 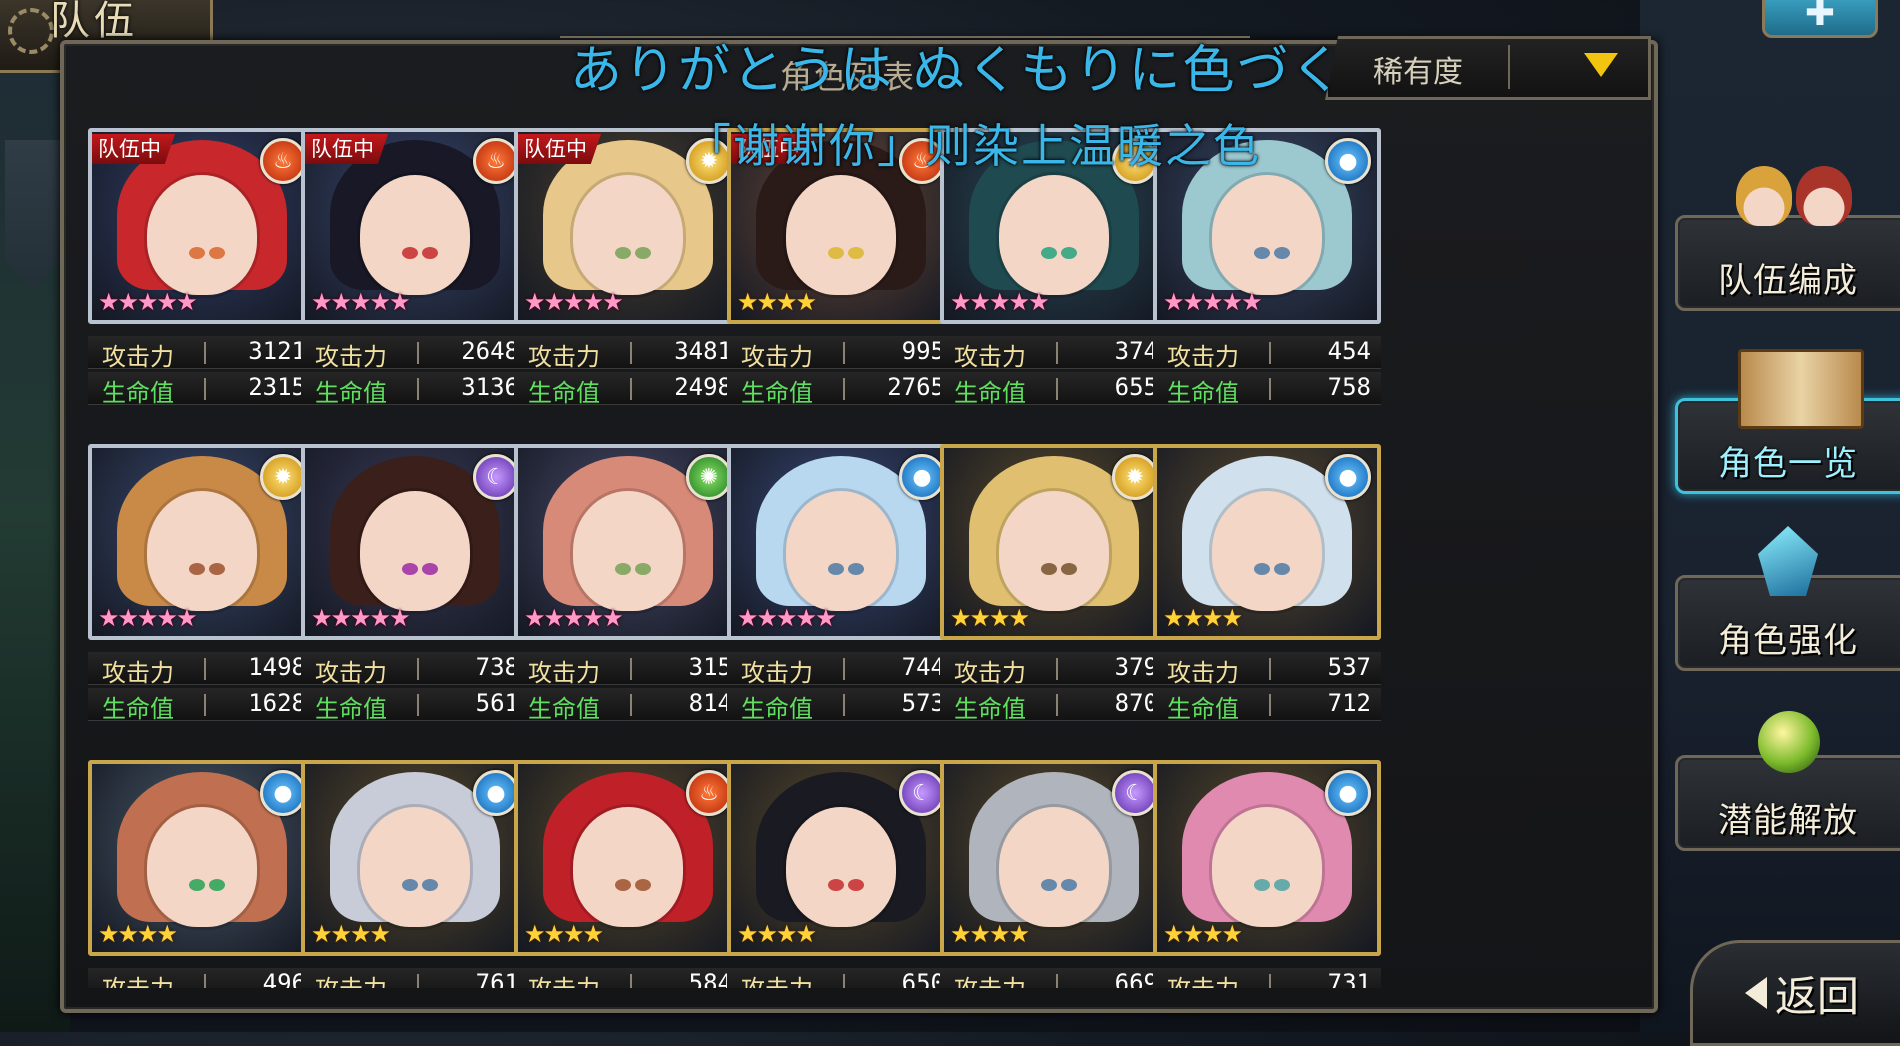 What do you see at coordinates (277, 387) in the screenshot?
I see `hp-value: 2315` at bounding box center [277, 387].